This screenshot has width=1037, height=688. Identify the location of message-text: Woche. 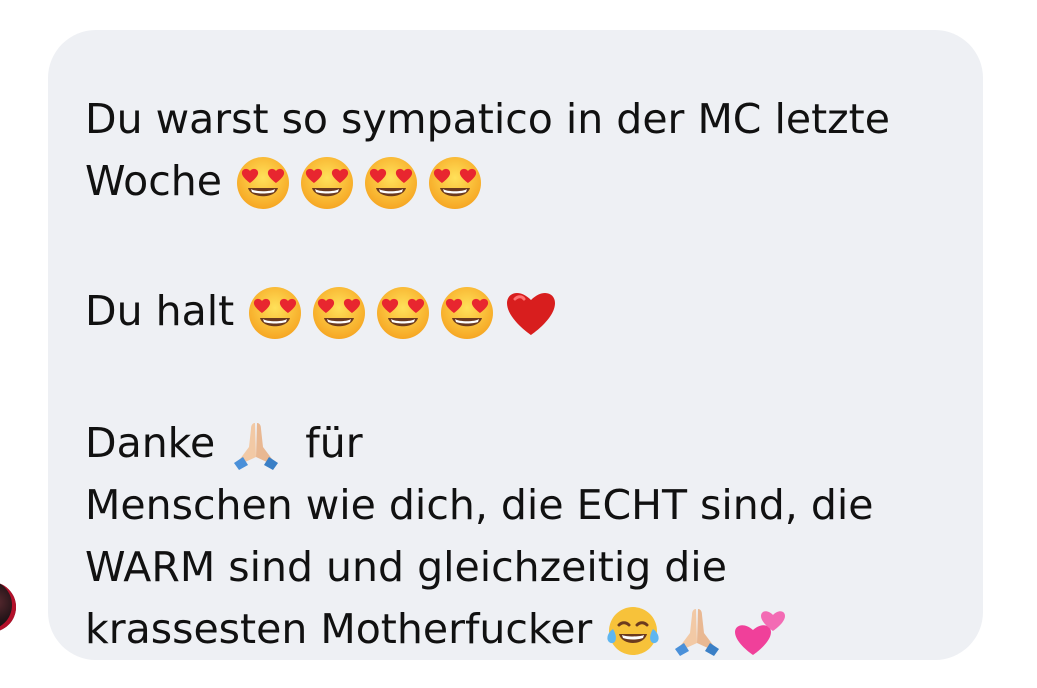
(153, 181).